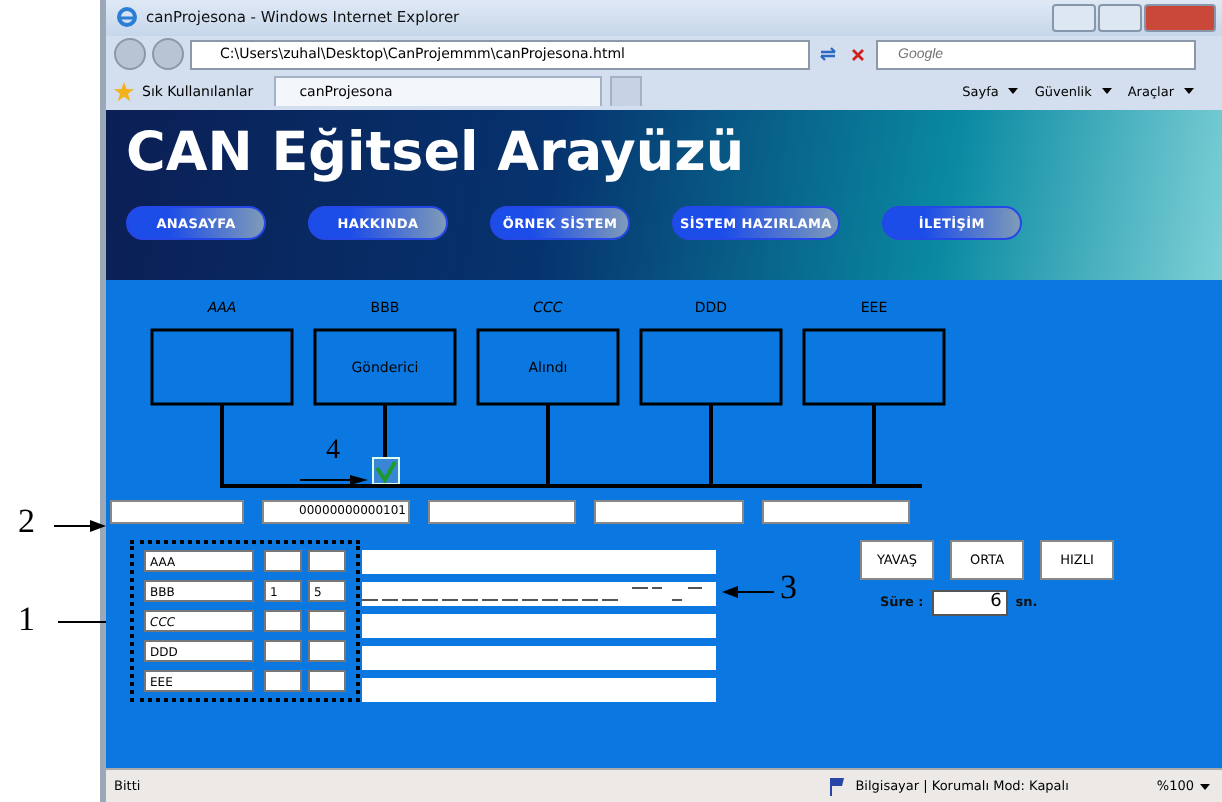  I want to click on maximize-button, so click(1120, 17).